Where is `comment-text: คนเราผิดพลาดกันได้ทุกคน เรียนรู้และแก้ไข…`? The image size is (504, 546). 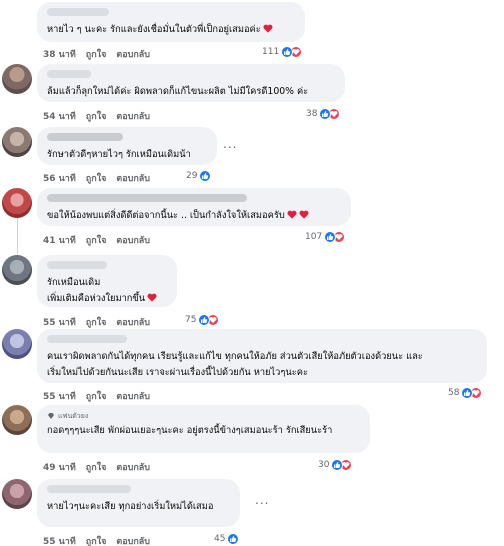
comment-text: คนเราผิดพลาดกันได้ทุกคน เรียนรู้และแก้ไข… is located at coordinates (262, 365).